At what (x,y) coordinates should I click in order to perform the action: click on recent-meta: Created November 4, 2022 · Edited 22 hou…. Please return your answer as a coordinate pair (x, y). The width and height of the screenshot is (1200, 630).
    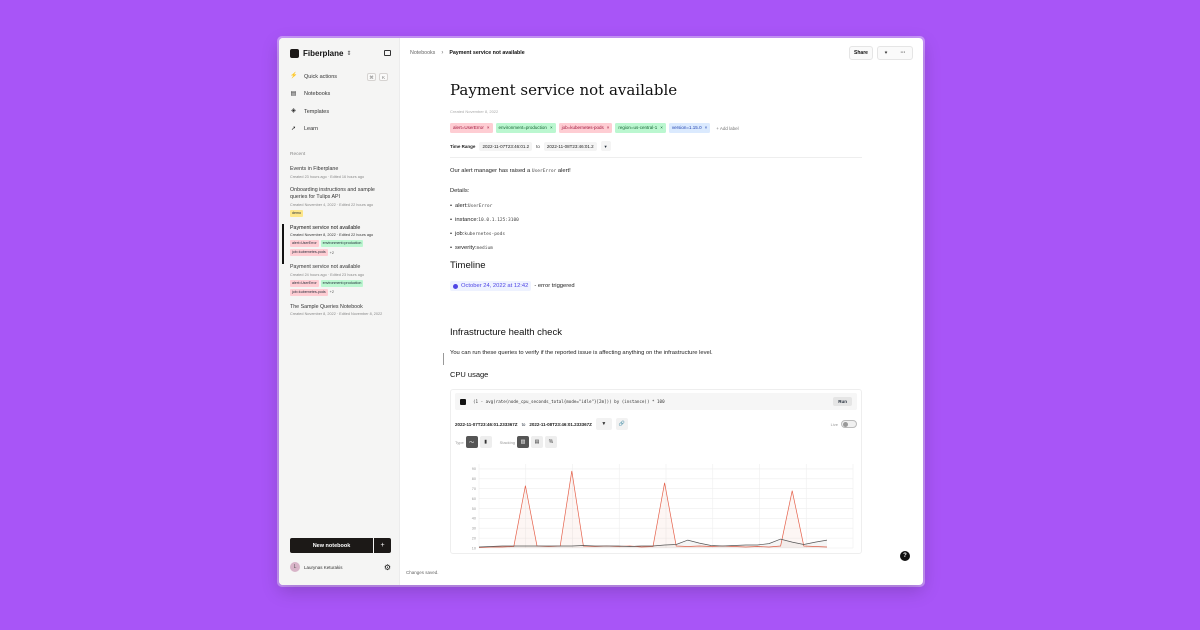
    Looking at the image, I should click on (332, 204).